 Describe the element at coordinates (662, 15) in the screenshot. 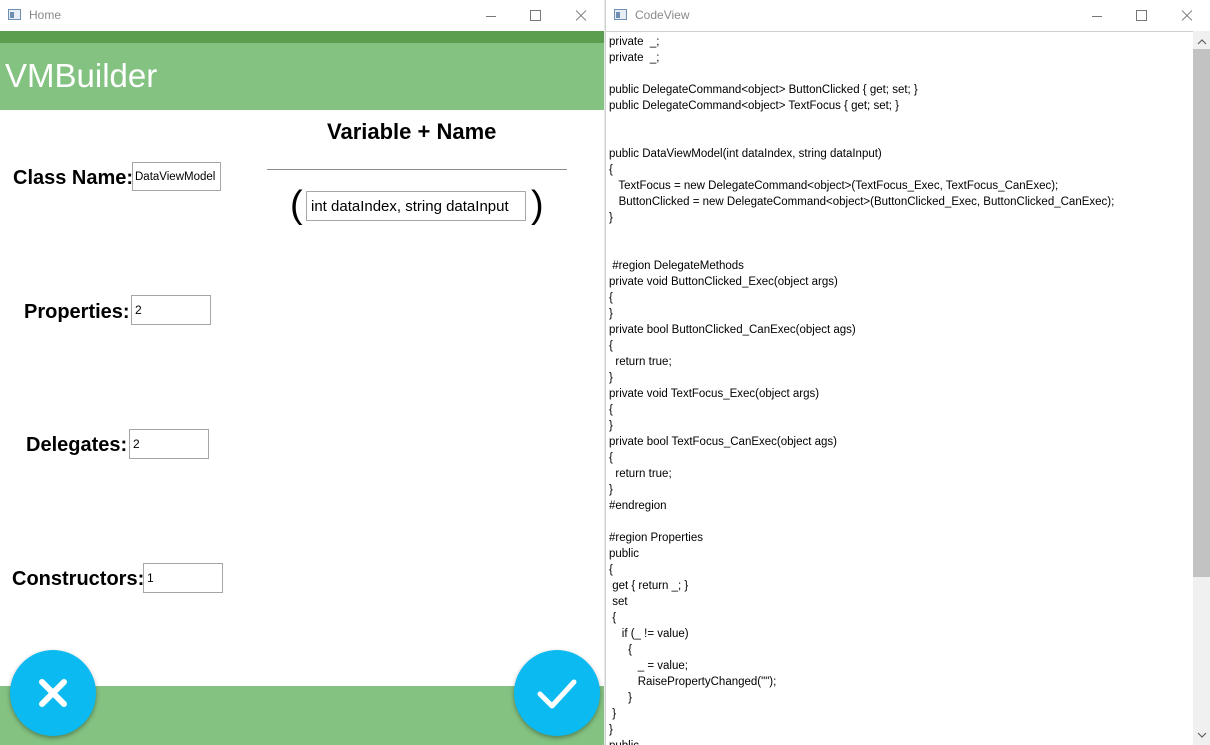

I see `codeview-window-title: CodeView` at that location.